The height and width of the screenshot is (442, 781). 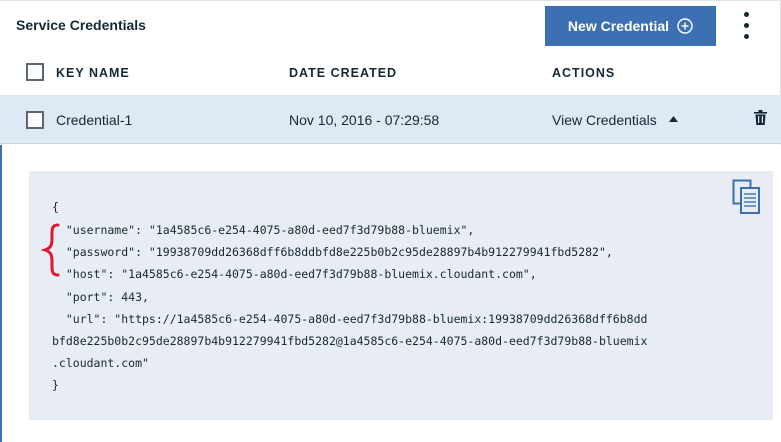 I want to click on plus-circle-icon, so click(x=685, y=26).